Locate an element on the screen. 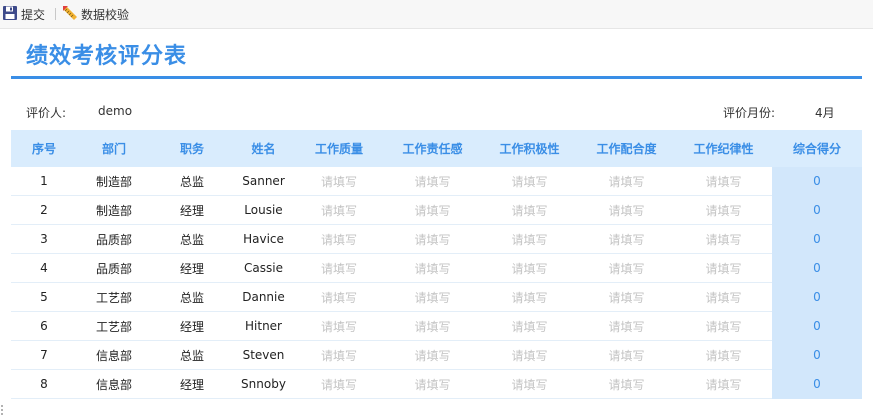 The height and width of the screenshot is (420, 873). row-name: Sanner is located at coordinates (263, 181).